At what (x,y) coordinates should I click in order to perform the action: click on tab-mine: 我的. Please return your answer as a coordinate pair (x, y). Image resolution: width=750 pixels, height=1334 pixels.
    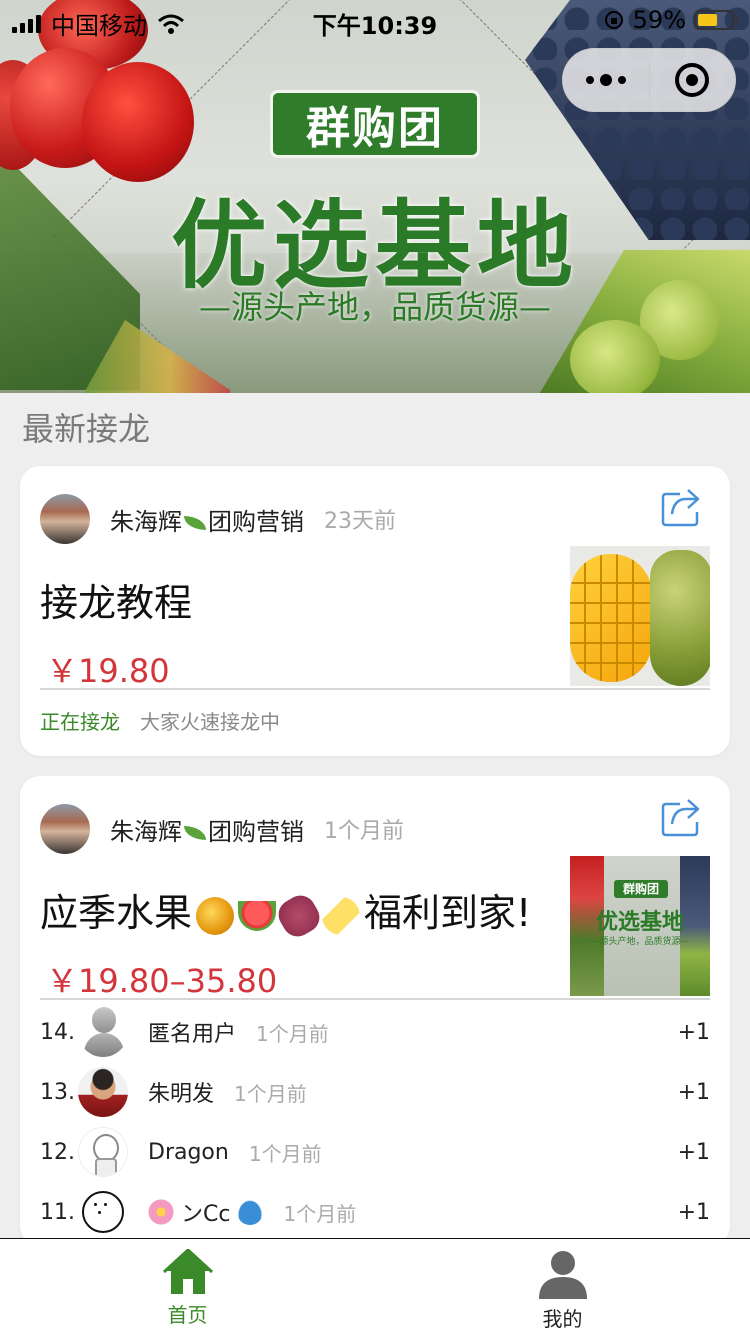
    Looking at the image, I should click on (562, 1286).